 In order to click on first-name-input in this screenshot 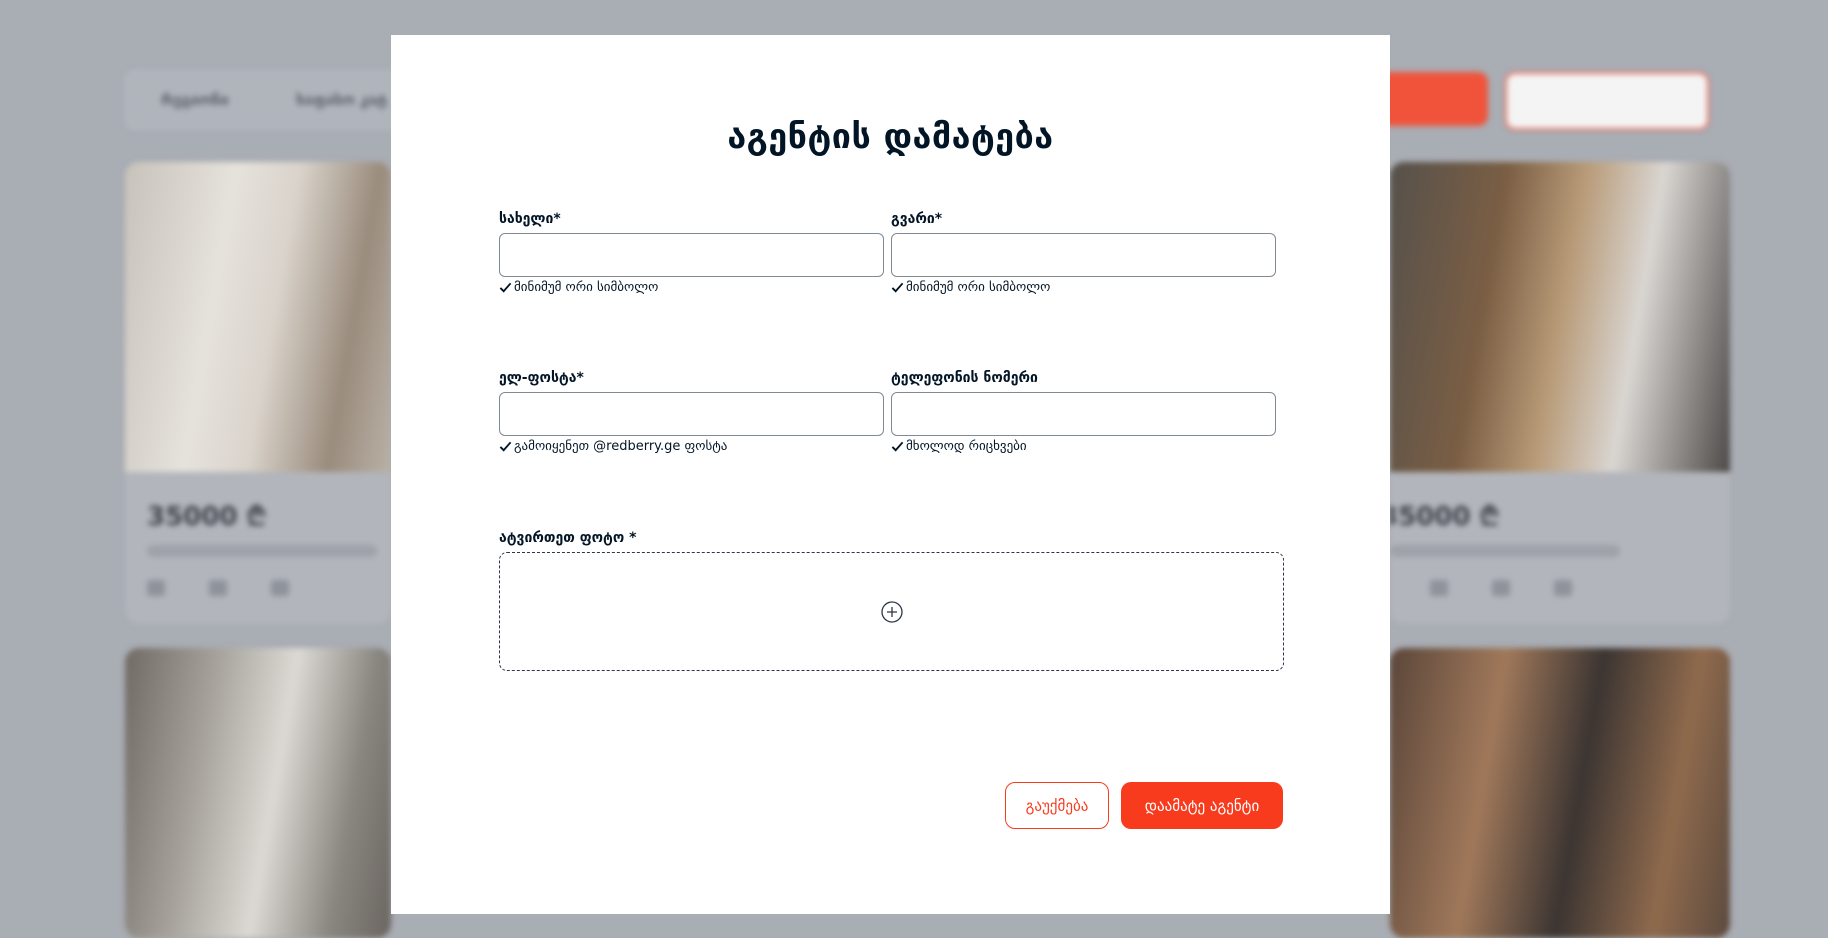, I will do `click(691, 255)`.